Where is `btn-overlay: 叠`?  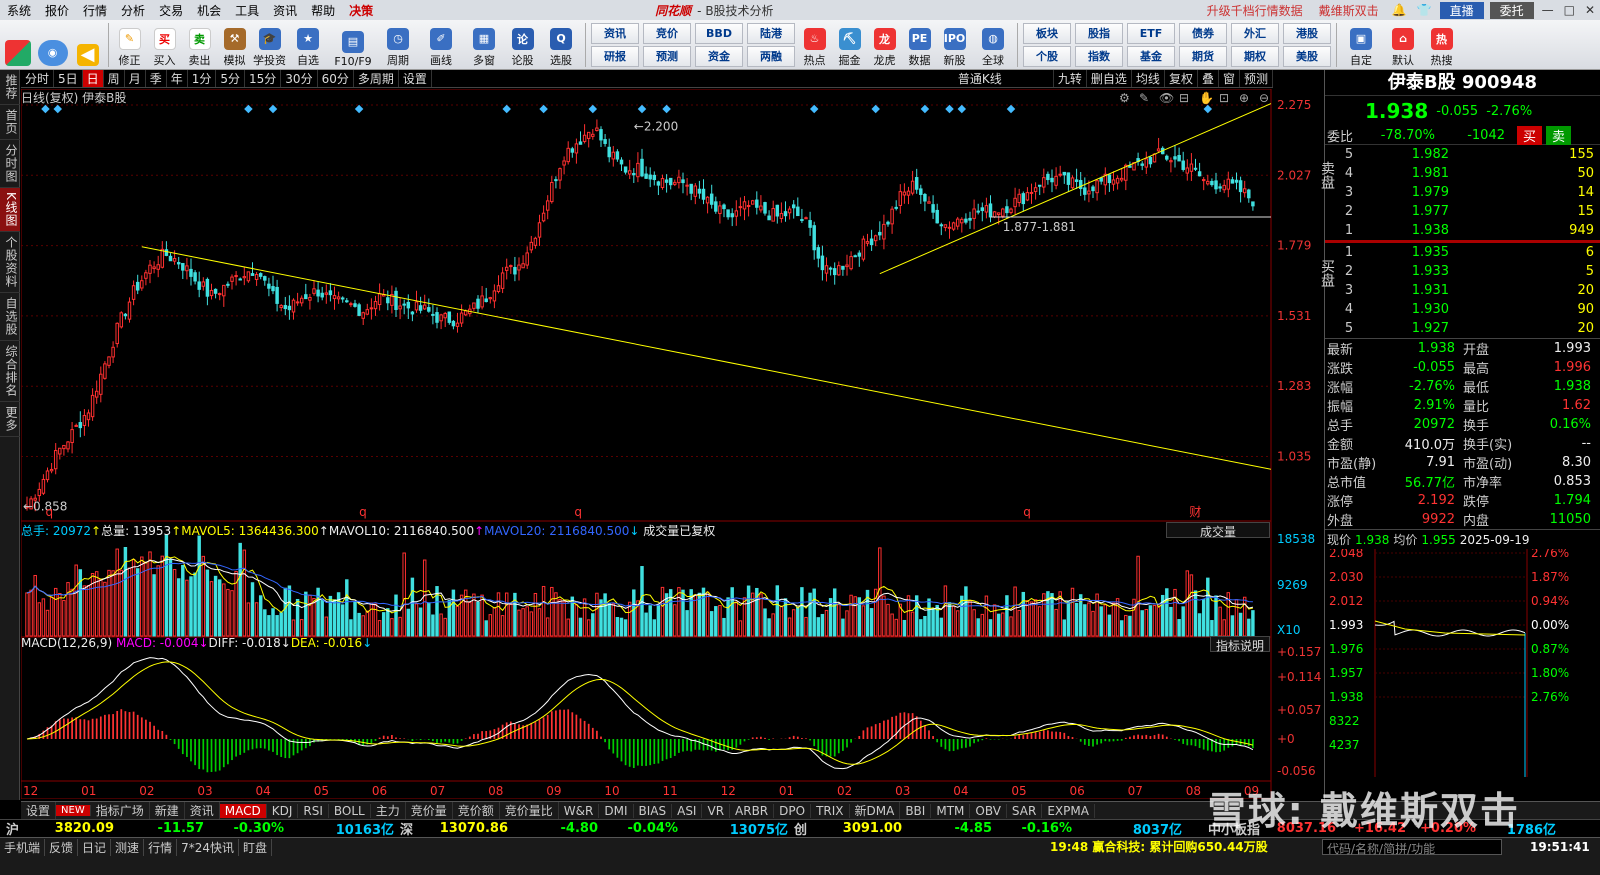 btn-overlay: 叠 is located at coordinates (1208, 78).